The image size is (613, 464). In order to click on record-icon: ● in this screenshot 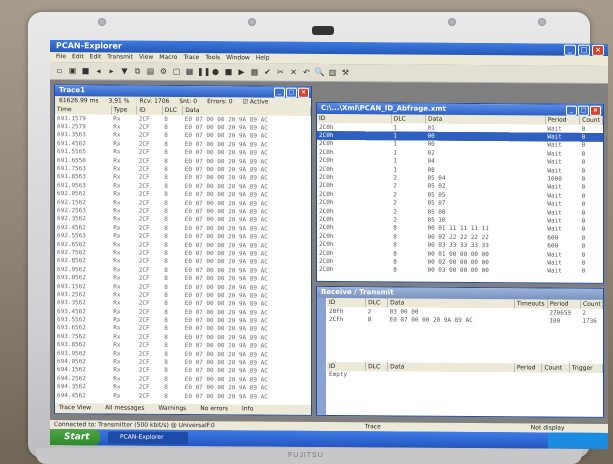, I will do `click(215, 71)`.